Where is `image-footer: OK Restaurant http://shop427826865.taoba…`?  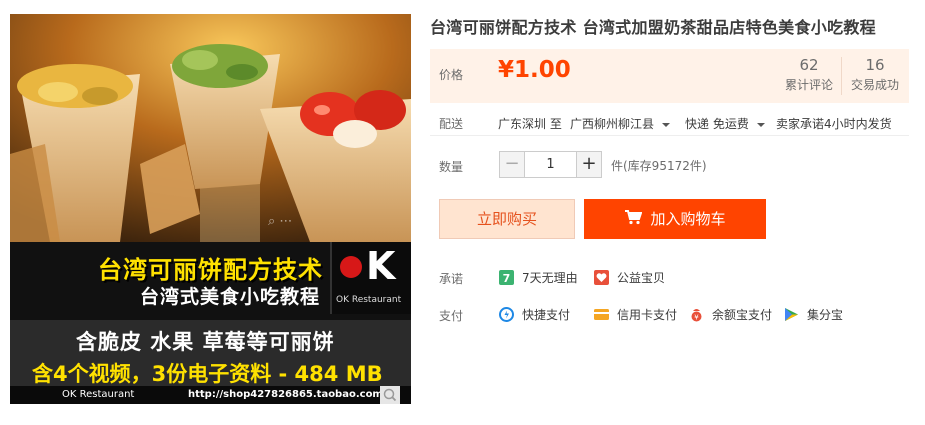
image-footer: OK Restaurant http://shop427826865.taoba… is located at coordinates (210, 395).